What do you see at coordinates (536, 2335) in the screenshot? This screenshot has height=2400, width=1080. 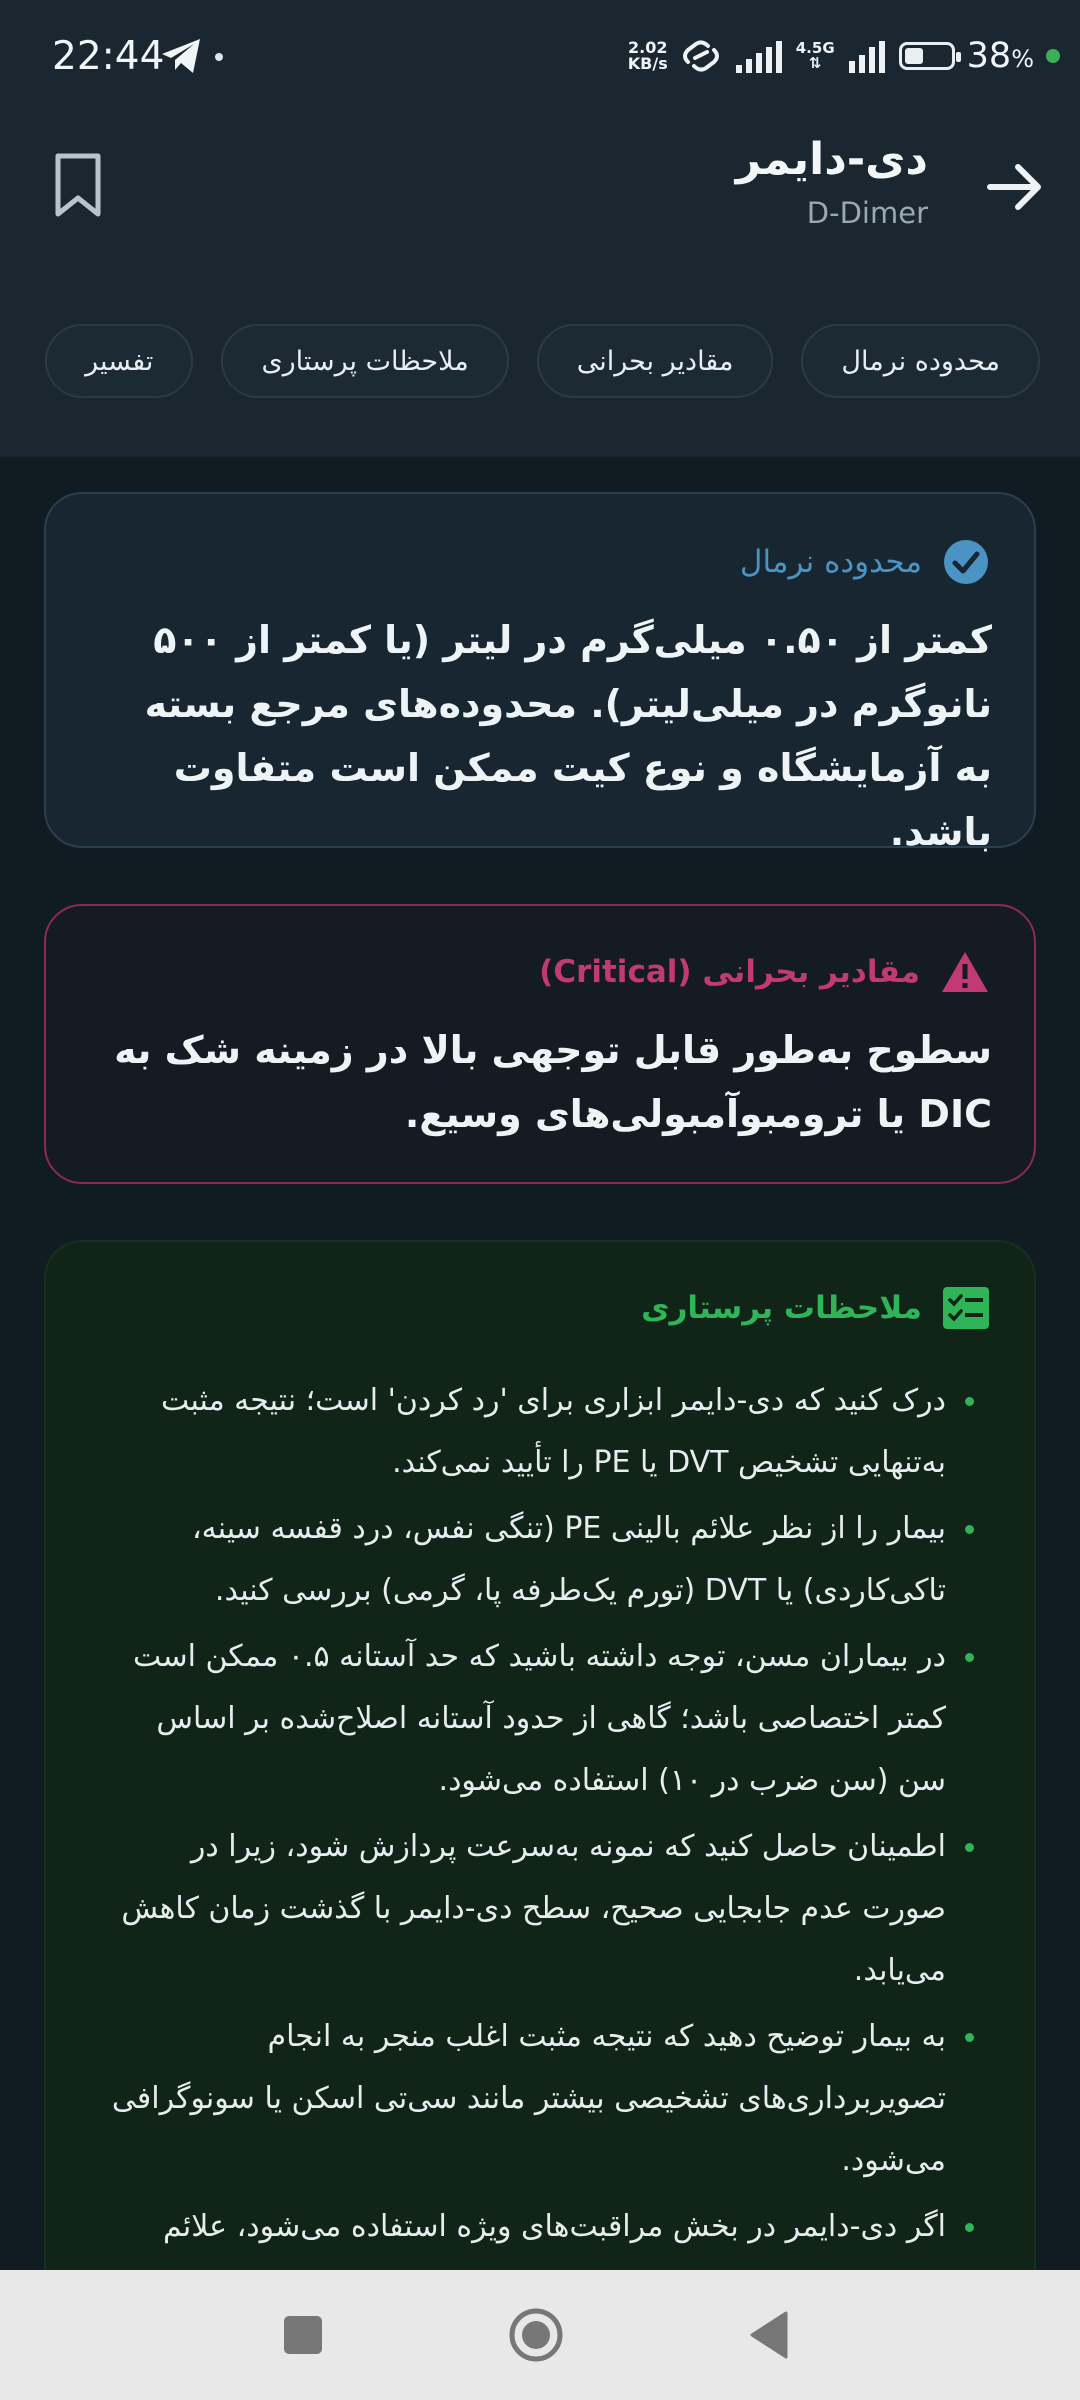 I see `home-circle-icon` at bounding box center [536, 2335].